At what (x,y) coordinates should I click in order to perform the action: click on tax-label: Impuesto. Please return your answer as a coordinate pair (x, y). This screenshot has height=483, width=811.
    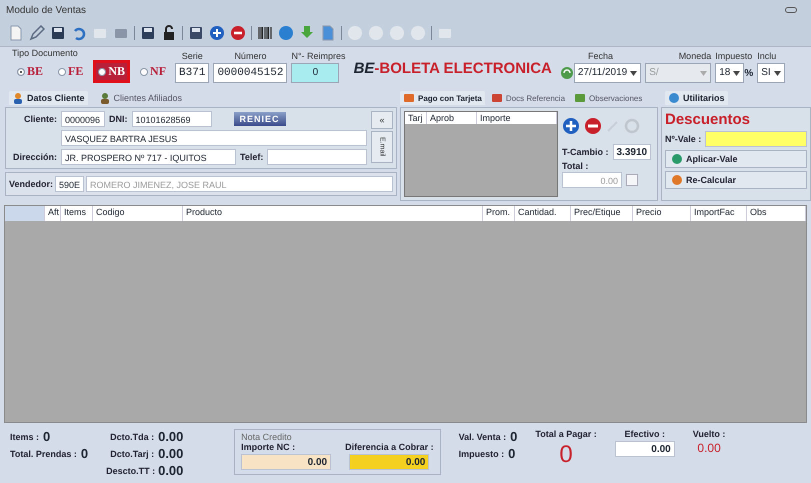
    Looking at the image, I should click on (734, 56).